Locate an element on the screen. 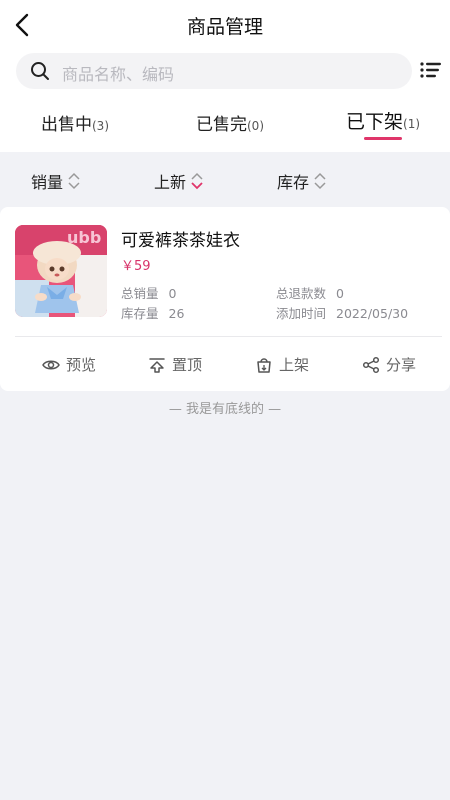 The height and width of the screenshot is (800, 450). total-sales-label: 总销量 is located at coordinates (140, 293).